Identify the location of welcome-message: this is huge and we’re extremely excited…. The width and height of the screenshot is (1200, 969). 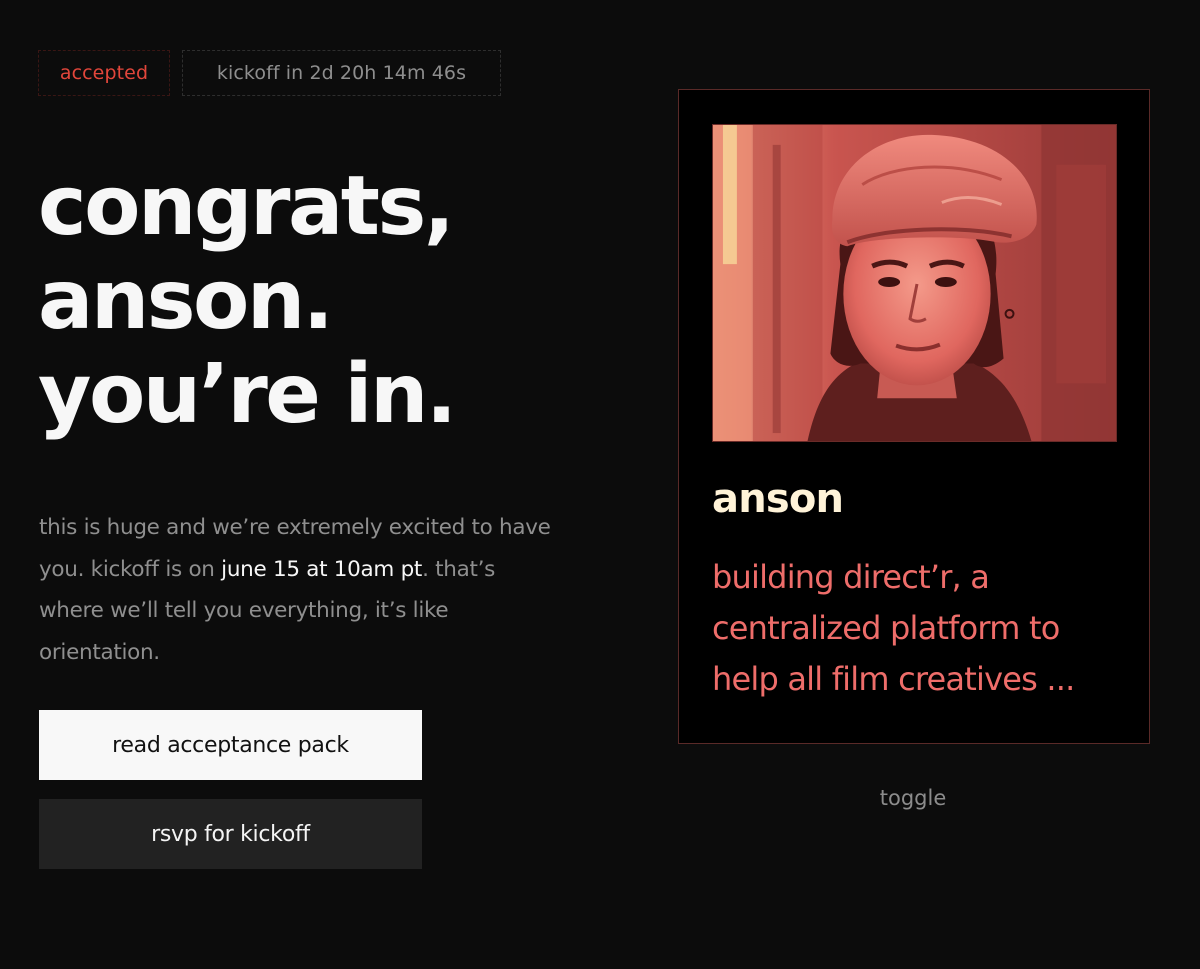
(299, 590).